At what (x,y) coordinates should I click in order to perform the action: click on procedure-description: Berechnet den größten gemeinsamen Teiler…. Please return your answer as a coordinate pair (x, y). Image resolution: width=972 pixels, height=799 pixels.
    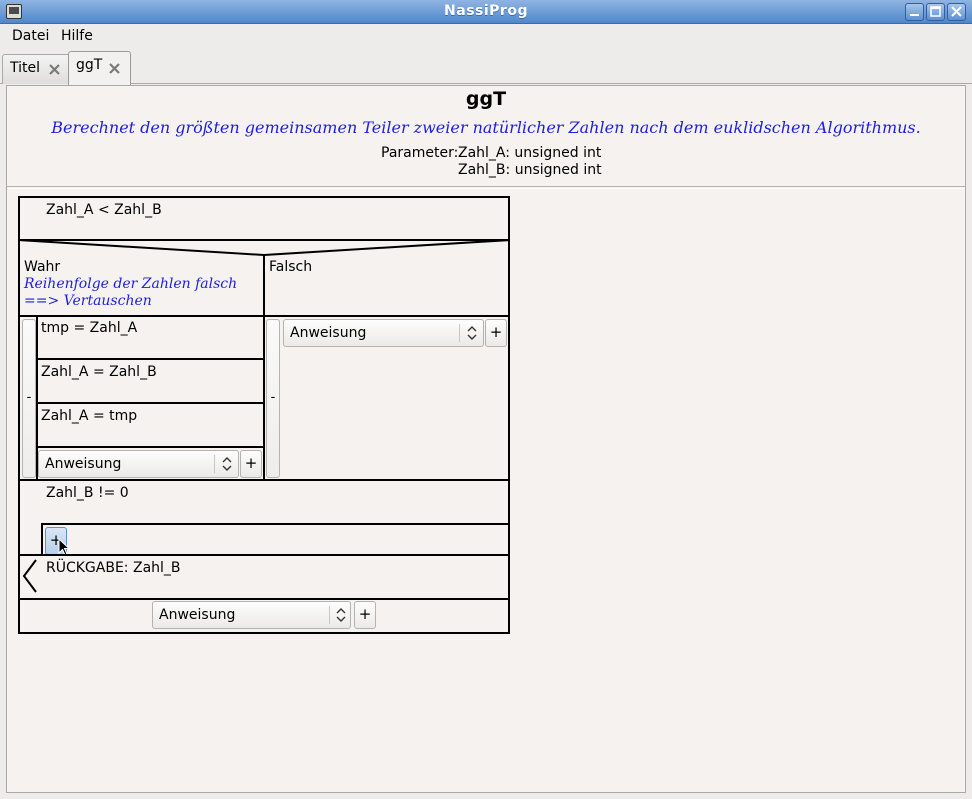
    Looking at the image, I should click on (486, 127).